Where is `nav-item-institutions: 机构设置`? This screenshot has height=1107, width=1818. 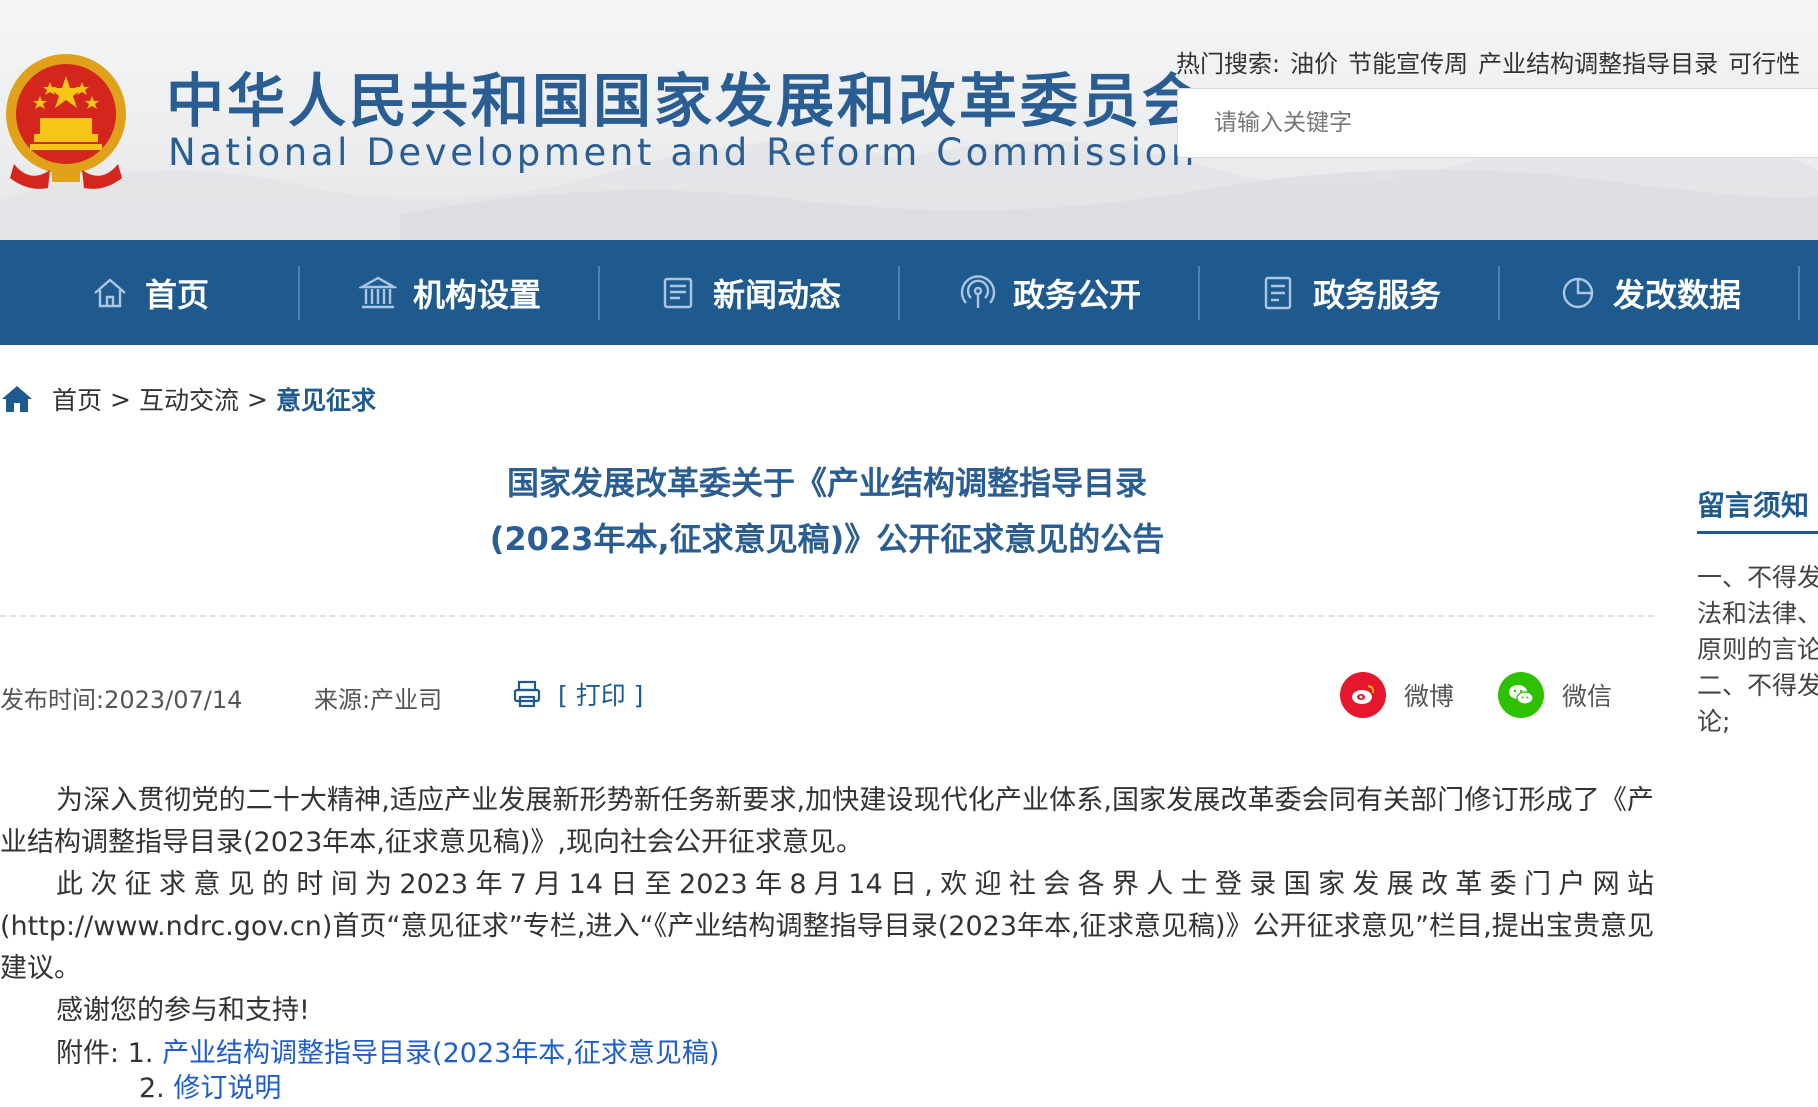 nav-item-institutions: 机构设置 is located at coordinates (450, 292).